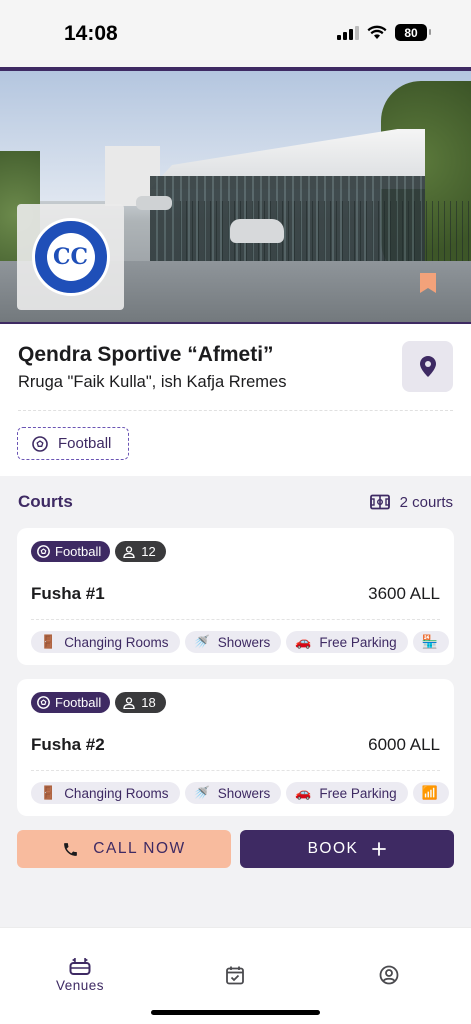  What do you see at coordinates (91, 33) in the screenshot?
I see `status-time: 14:08` at bounding box center [91, 33].